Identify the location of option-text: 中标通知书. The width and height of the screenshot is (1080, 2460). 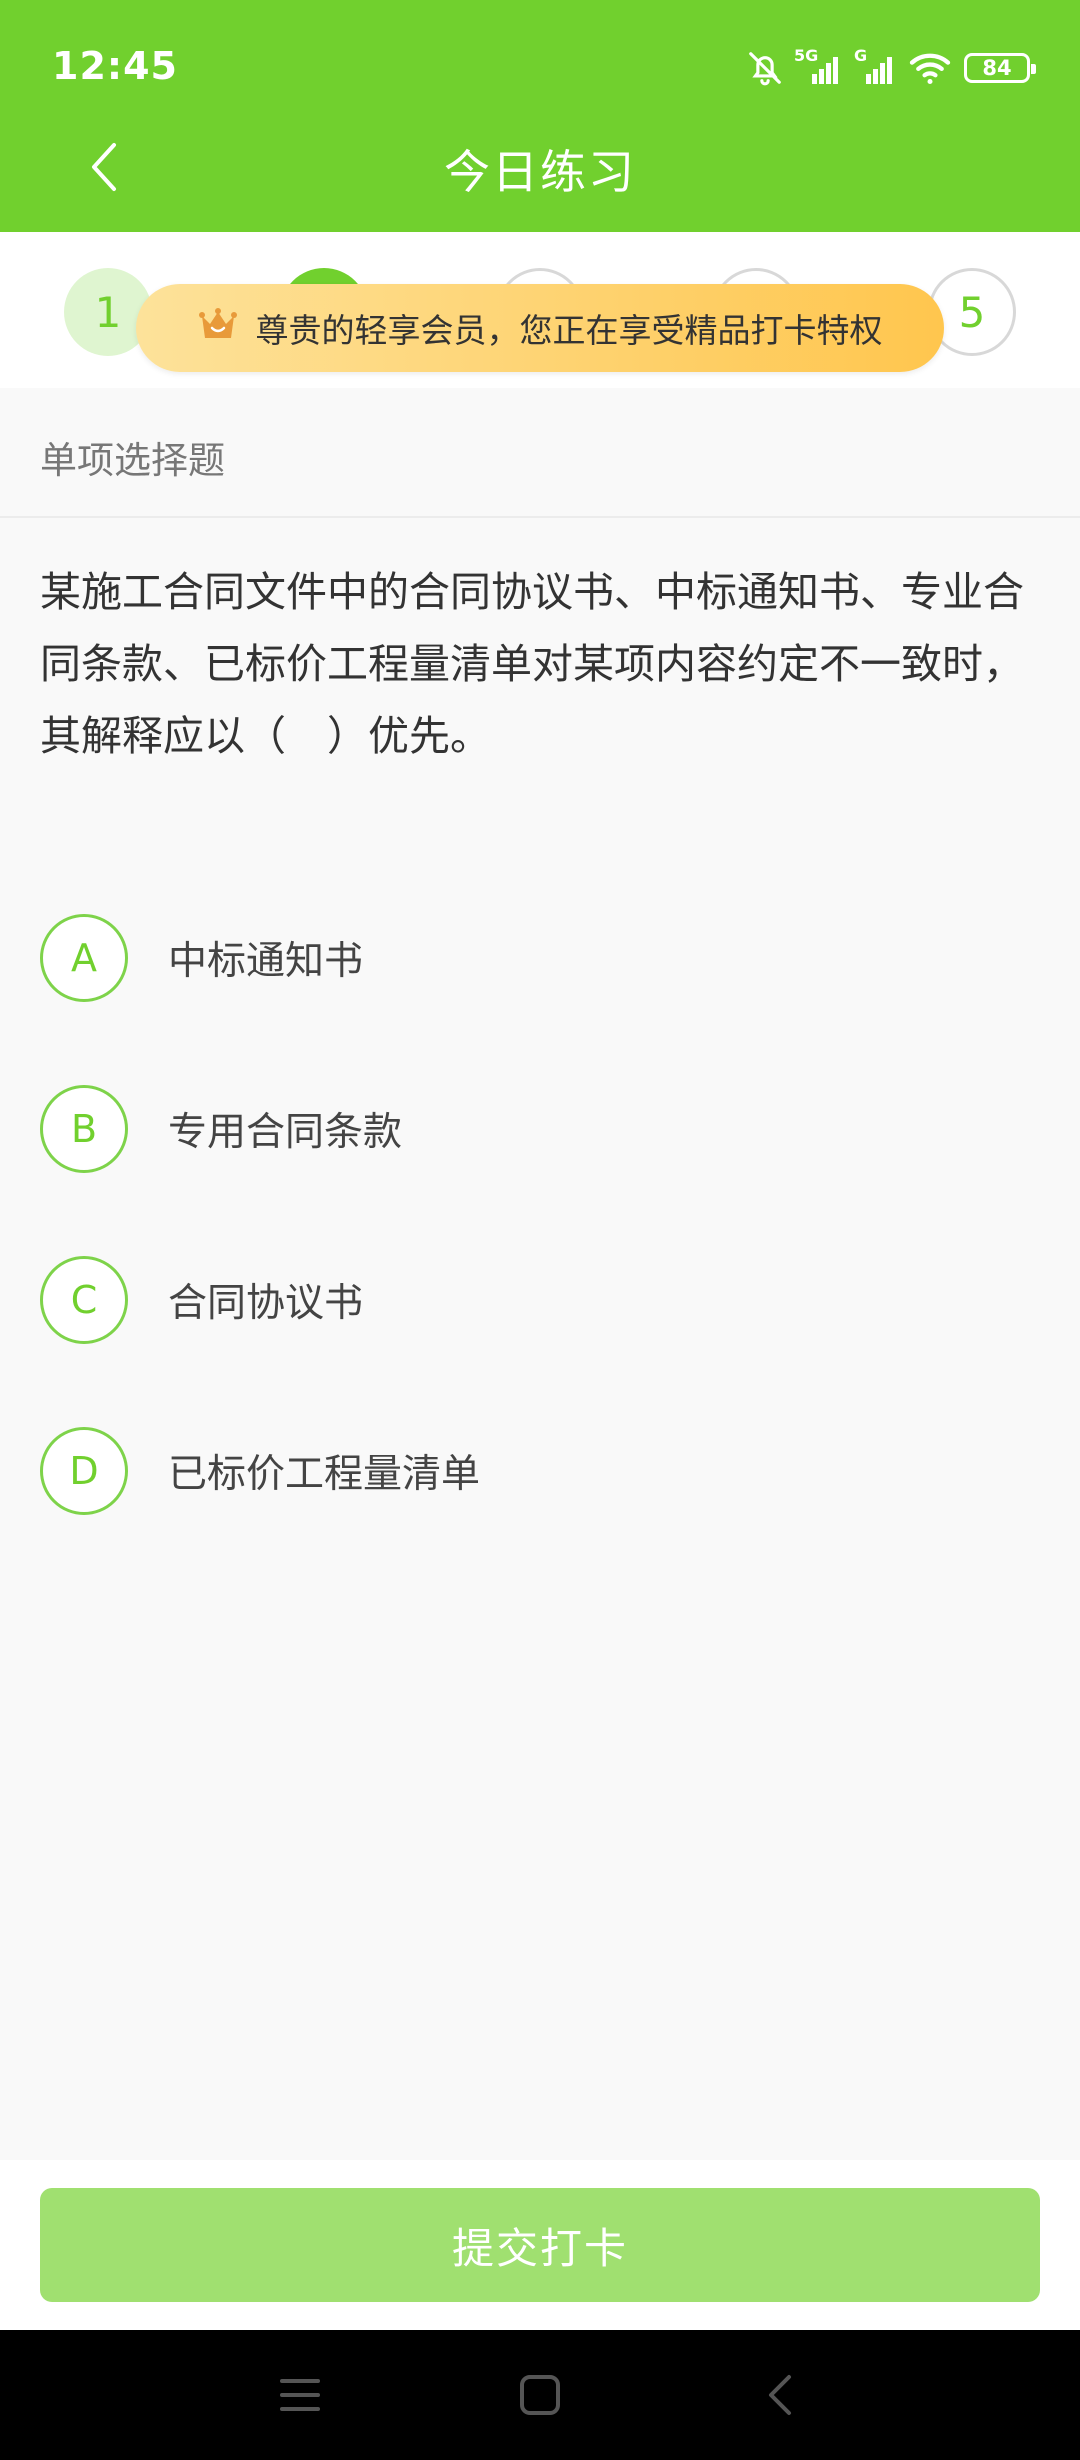
(266, 961).